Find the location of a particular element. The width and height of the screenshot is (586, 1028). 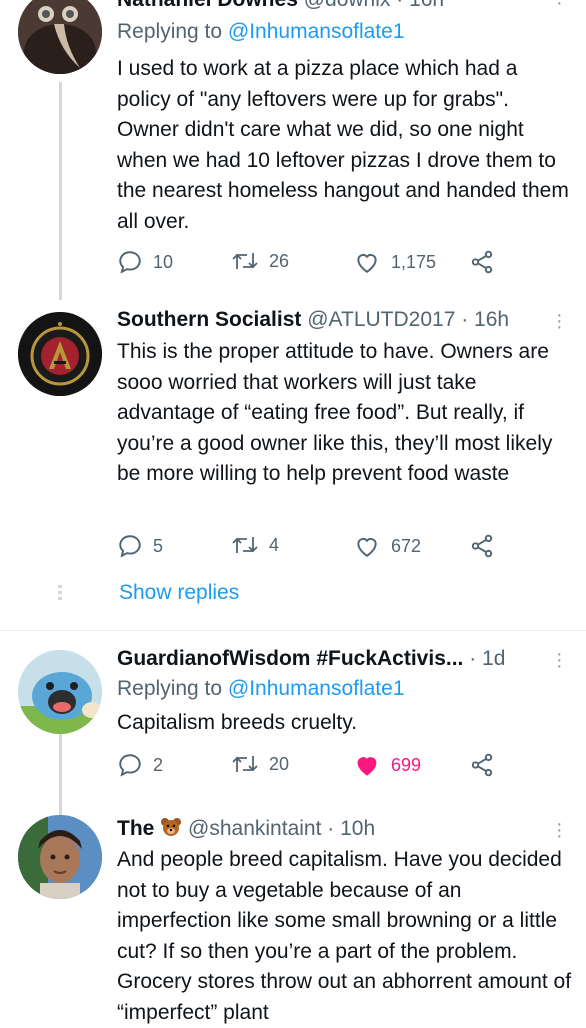

tweet-time: · 1d is located at coordinates (487, 658).